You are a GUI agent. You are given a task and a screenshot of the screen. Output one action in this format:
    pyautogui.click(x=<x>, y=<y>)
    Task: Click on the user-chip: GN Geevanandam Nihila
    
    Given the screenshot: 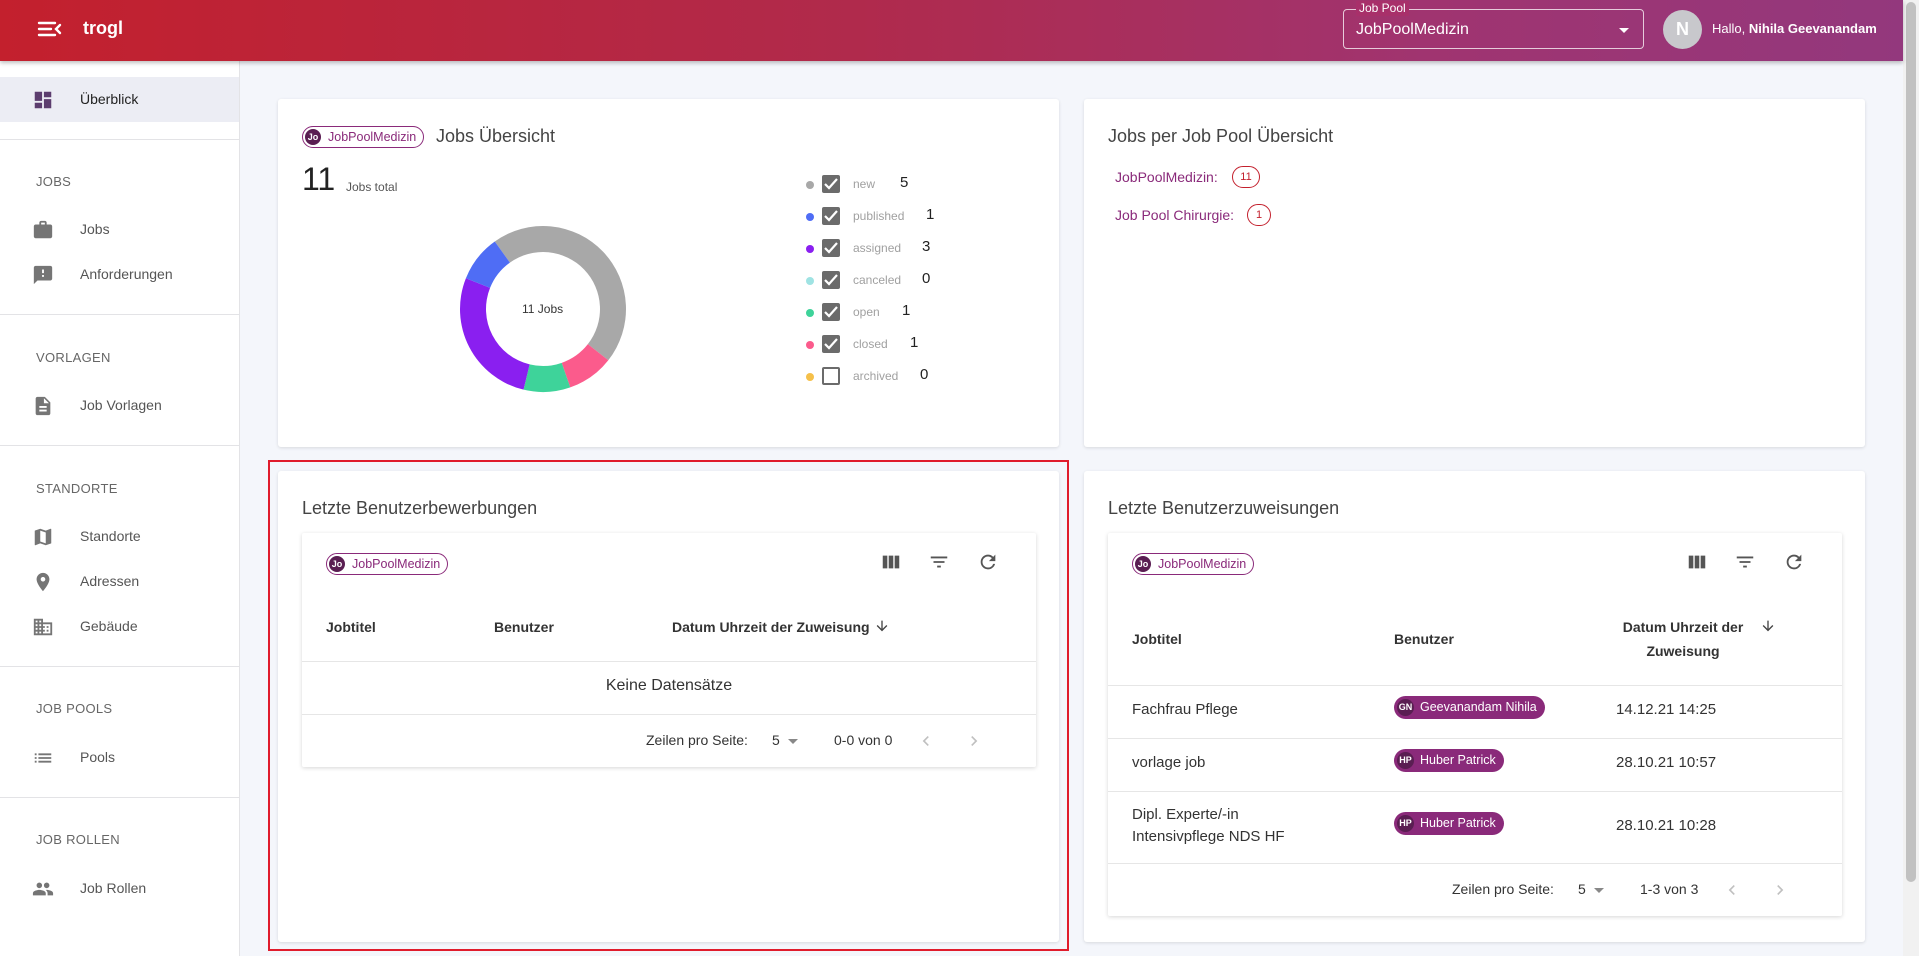 What is the action you would take?
    pyautogui.click(x=1469, y=707)
    